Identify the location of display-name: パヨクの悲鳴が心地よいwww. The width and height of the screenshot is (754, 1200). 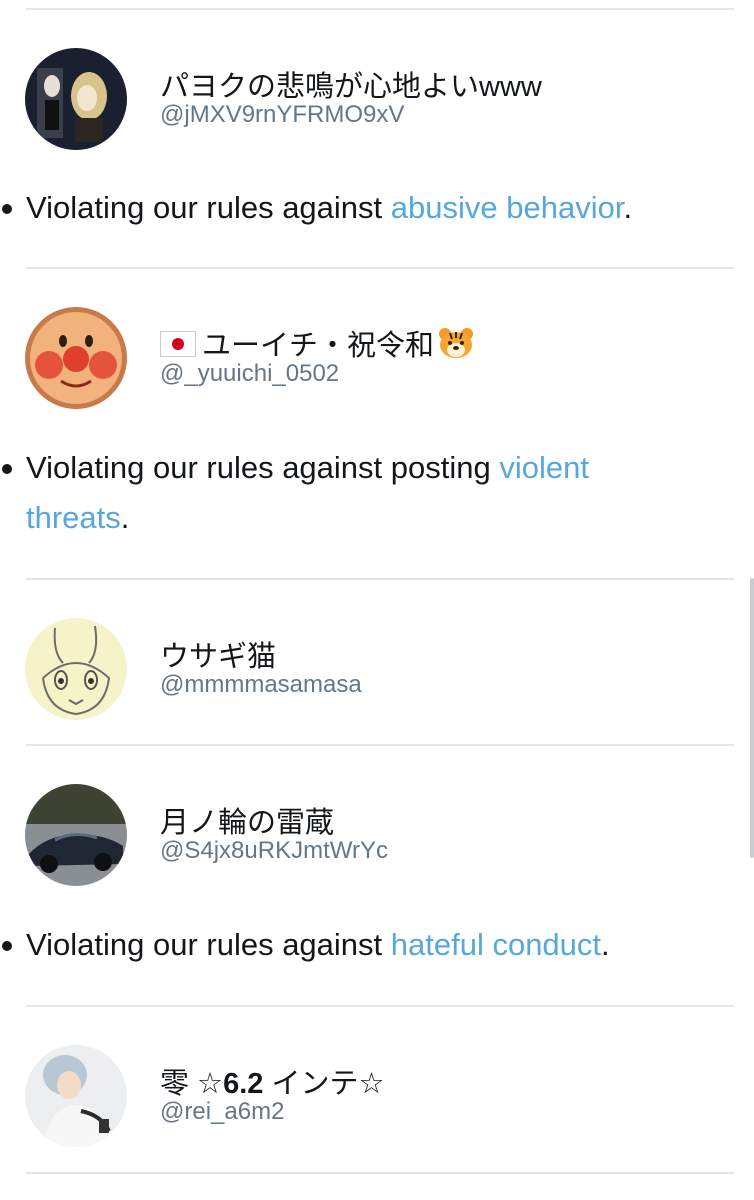
(351, 87).